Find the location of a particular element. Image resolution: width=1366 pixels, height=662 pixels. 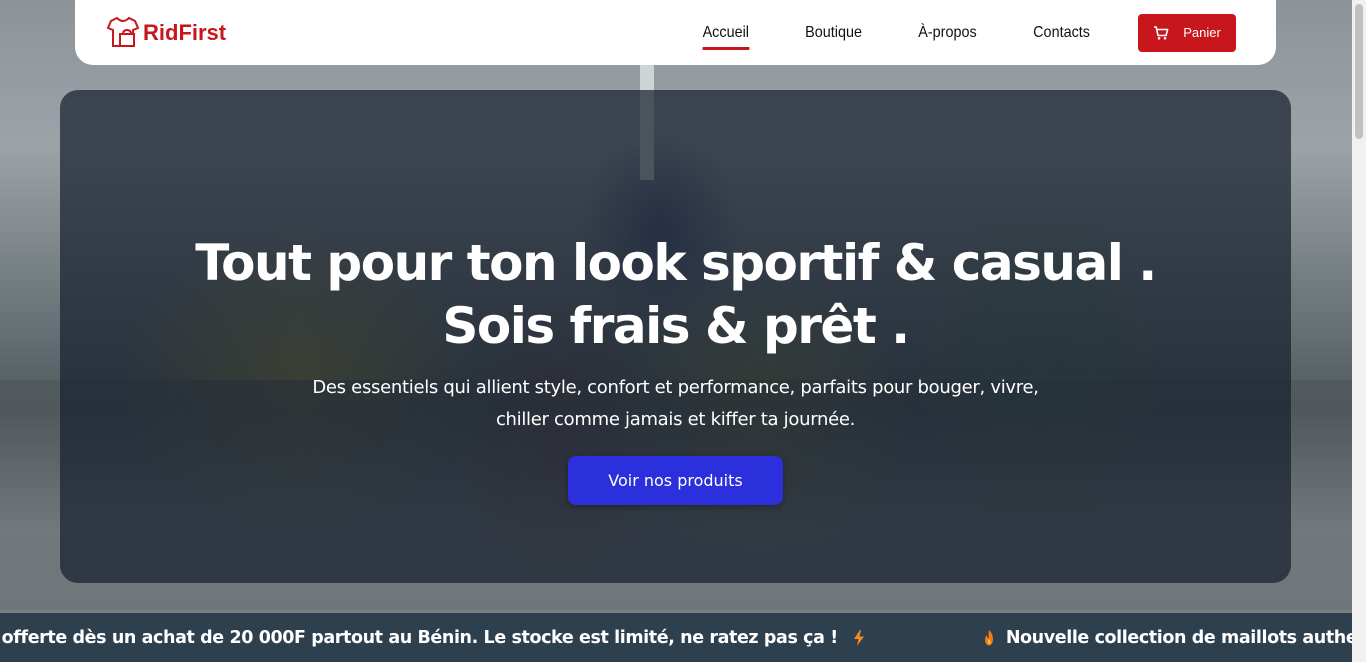

cart-button-label: Panier is located at coordinates (1202, 32).